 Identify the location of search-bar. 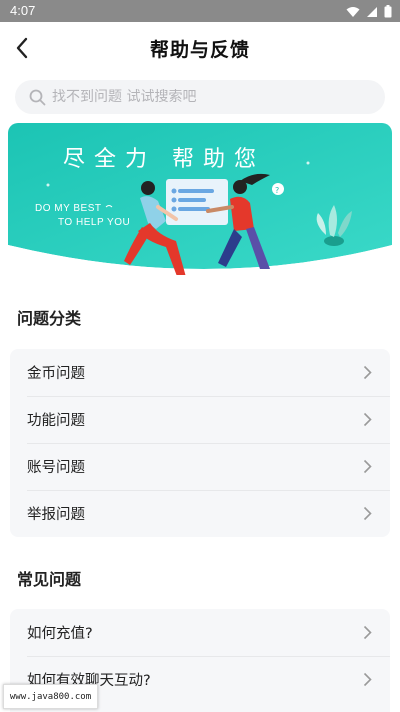
(200, 97).